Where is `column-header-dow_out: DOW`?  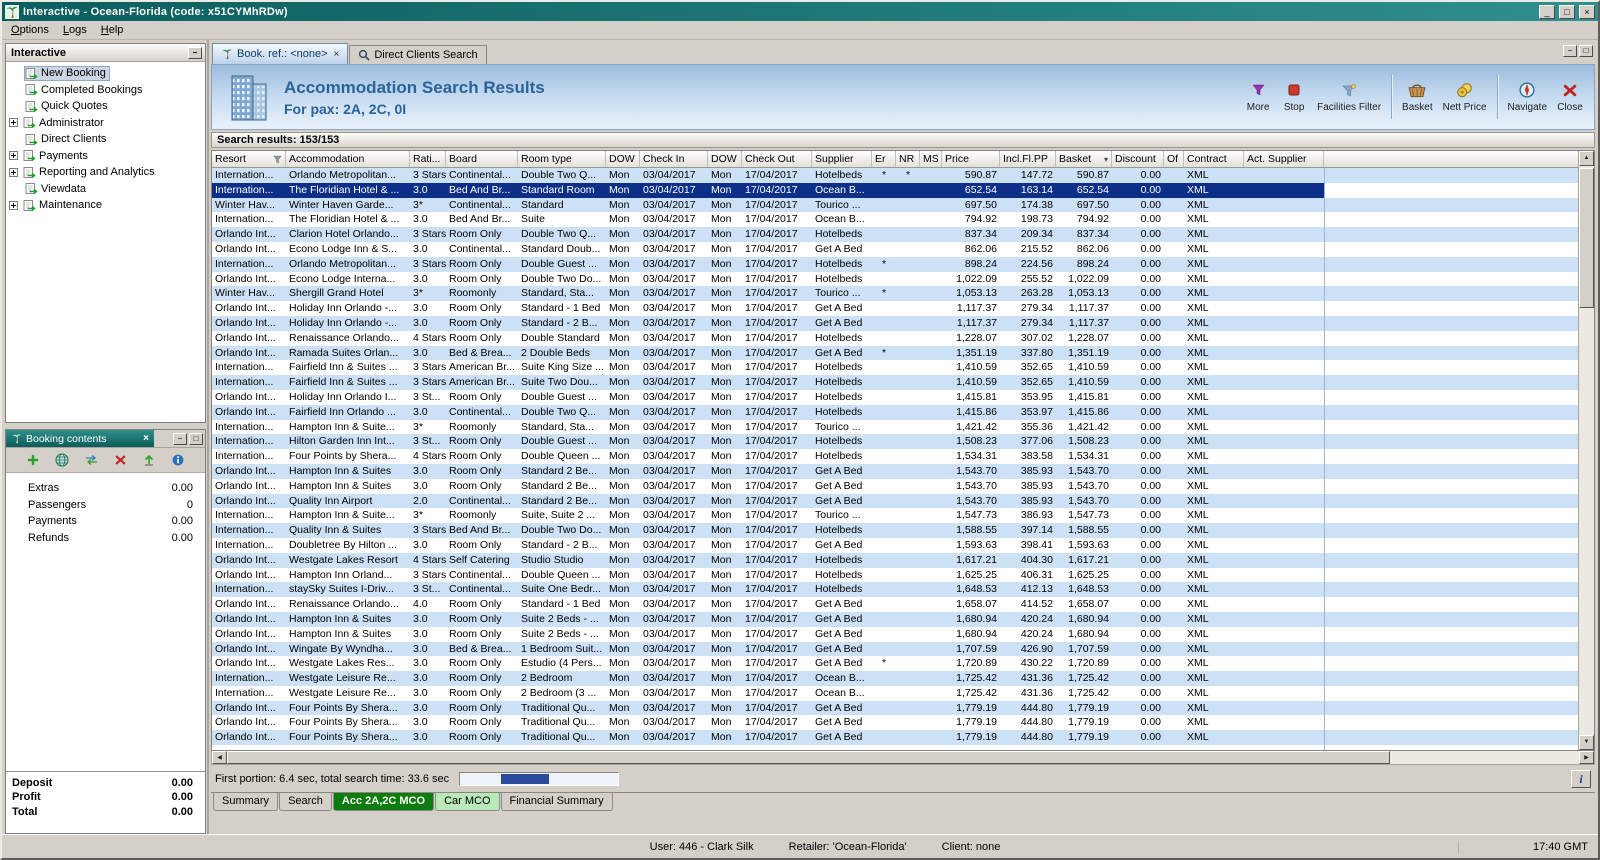 column-header-dow_out: DOW is located at coordinates (725, 159).